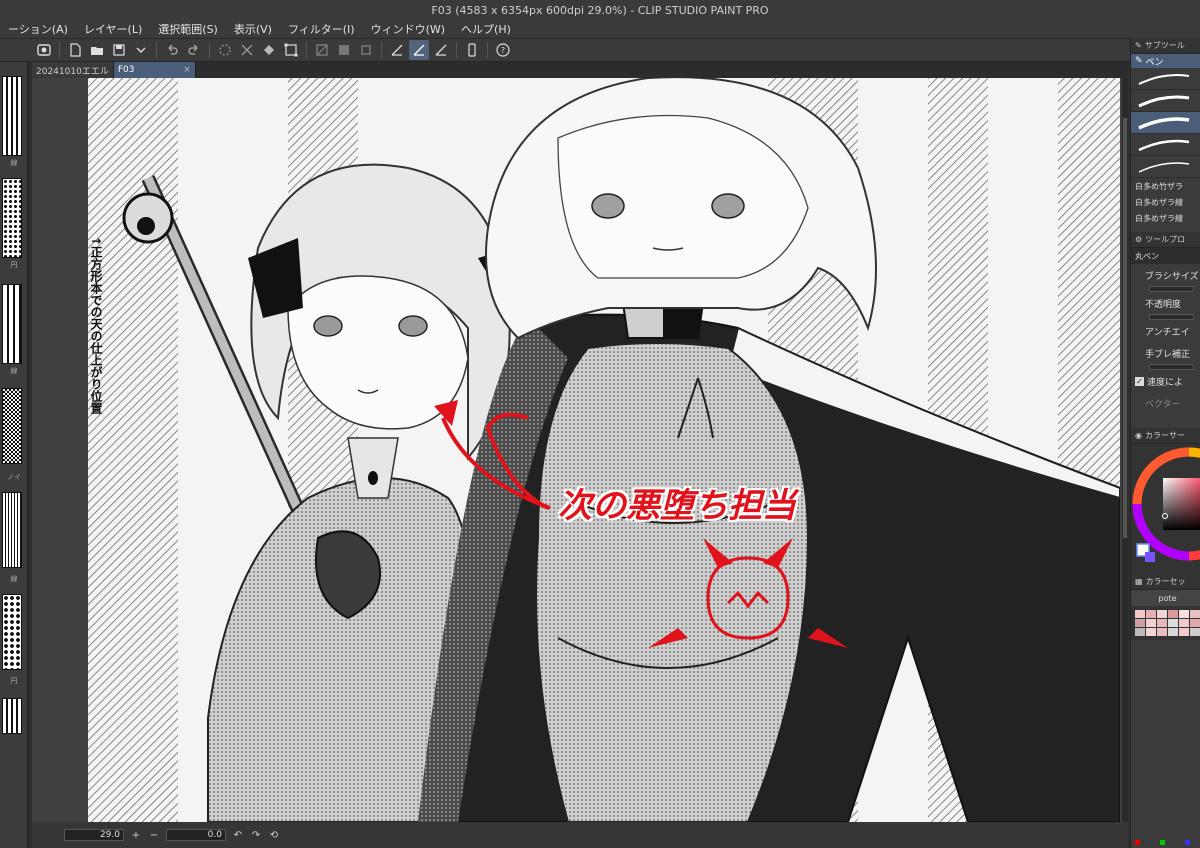  I want to click on color-wheel, so click(1165, 509).